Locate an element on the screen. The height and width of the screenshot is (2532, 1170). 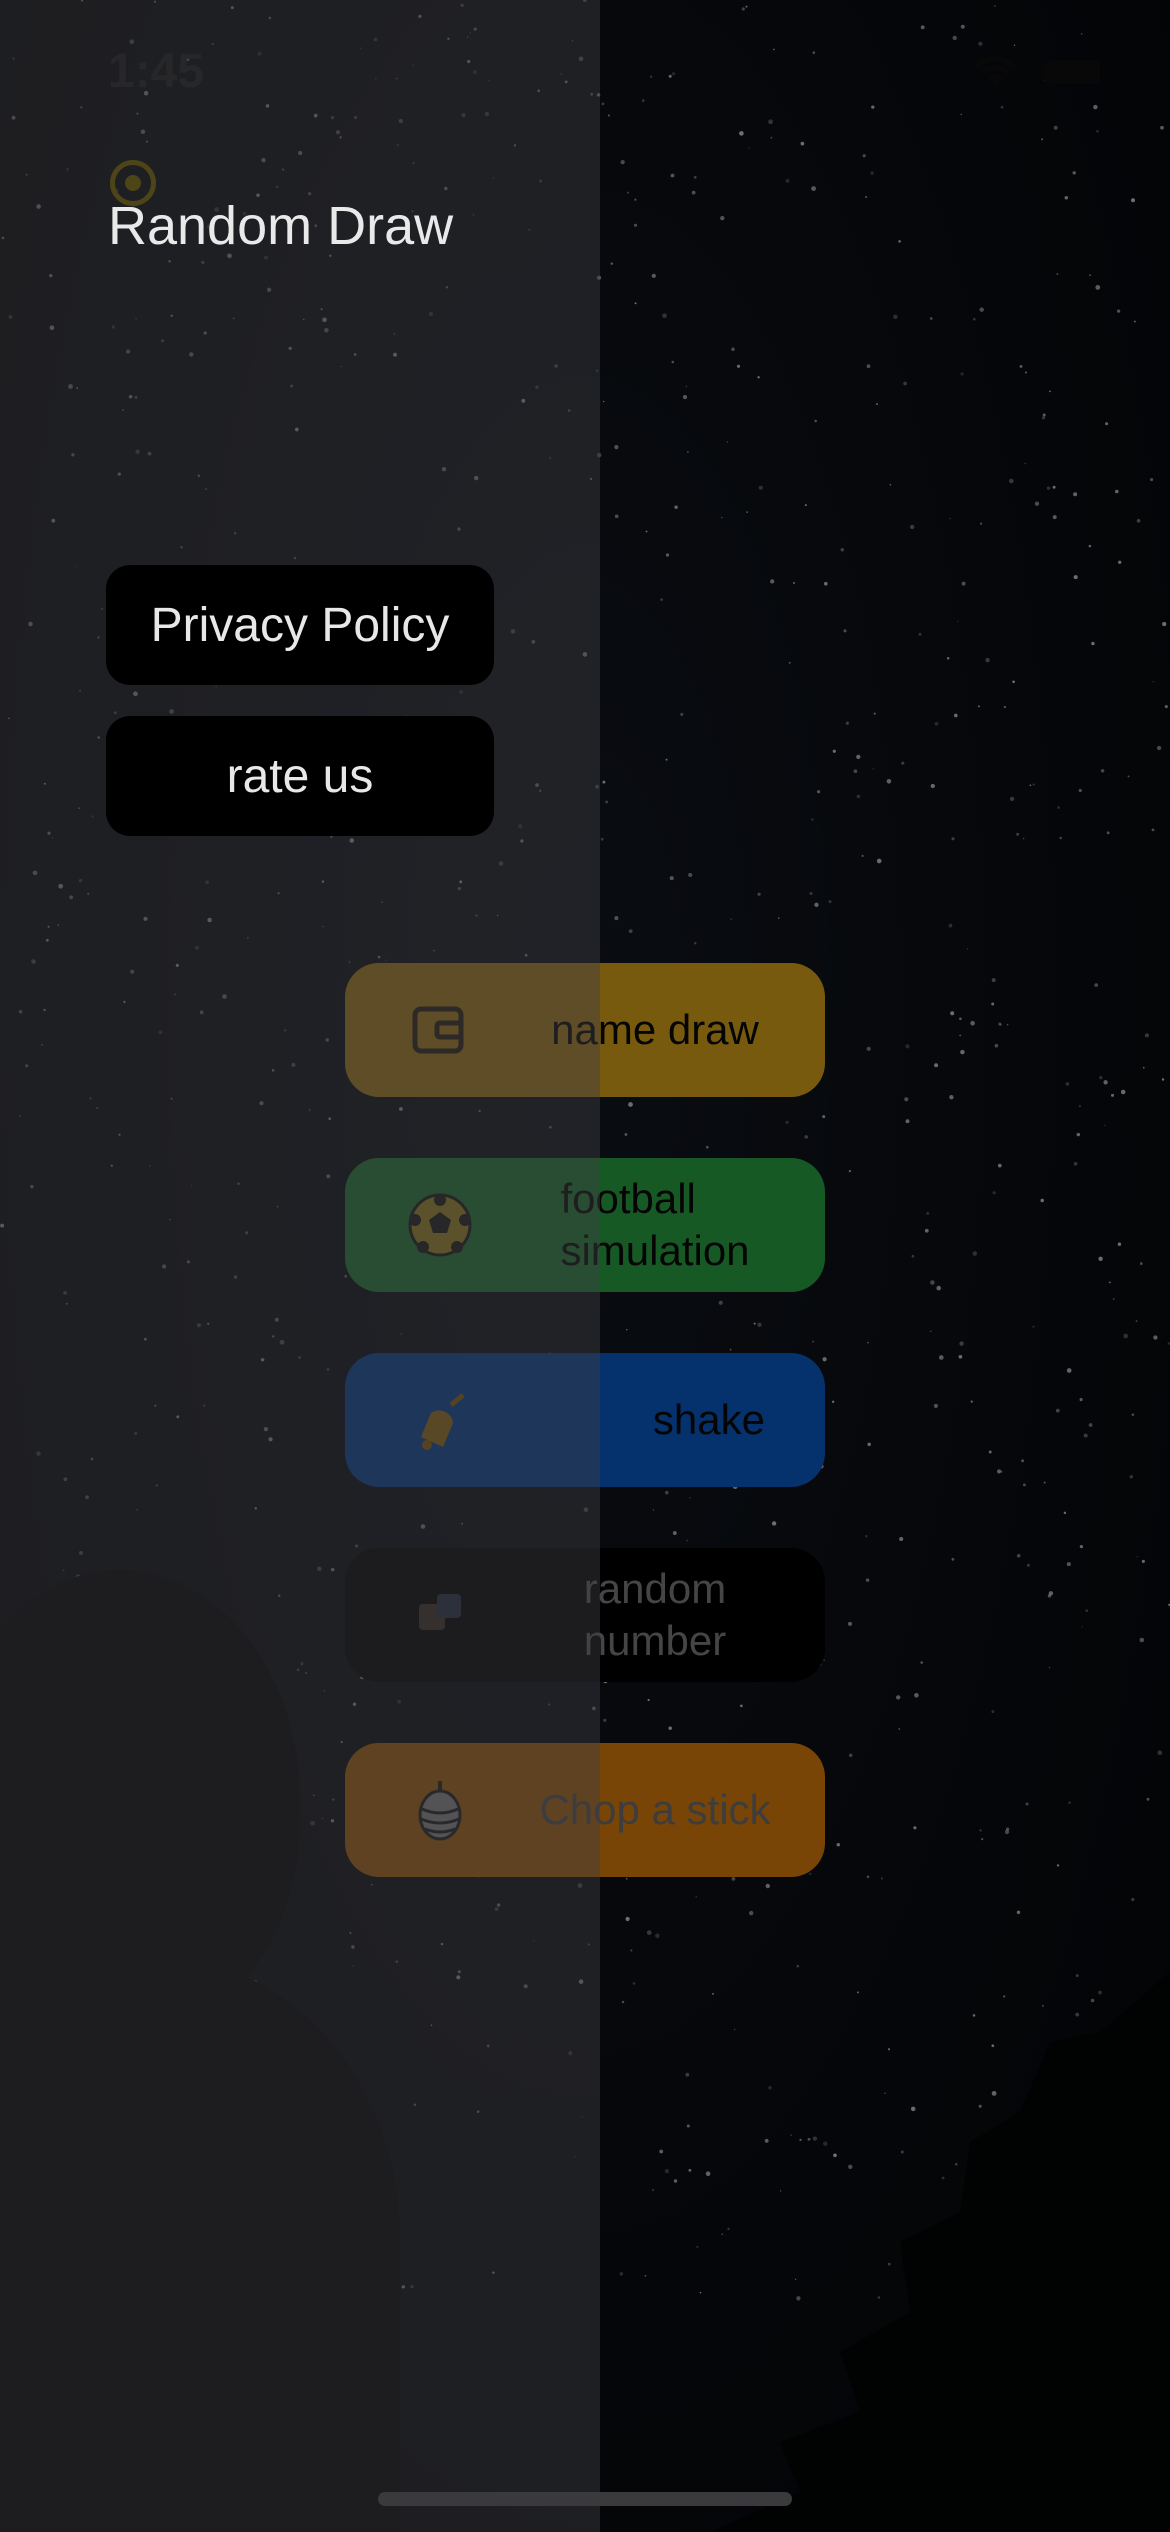
privacy-policy-button: Privacy Policy is located at coordinates (300, 625).